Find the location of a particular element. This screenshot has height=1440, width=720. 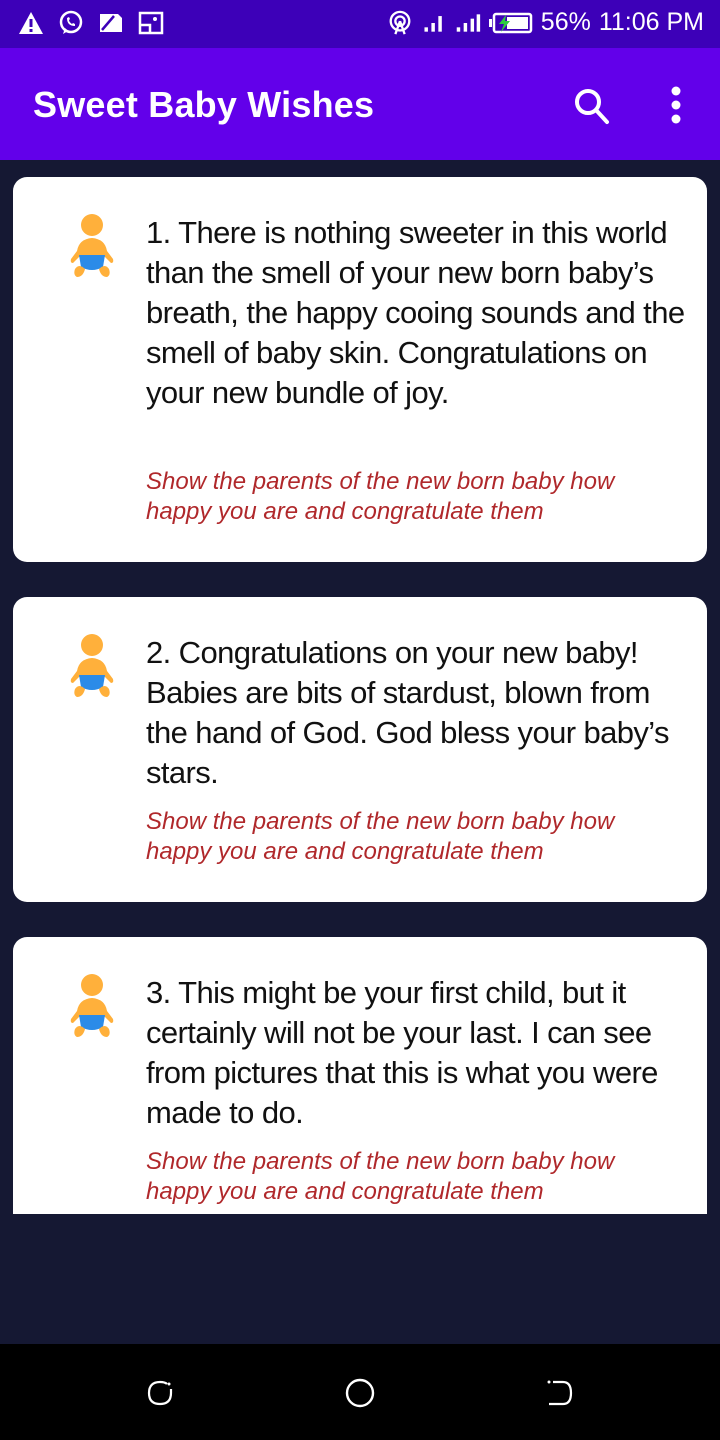

search-button is located at coordinates (592, 106).